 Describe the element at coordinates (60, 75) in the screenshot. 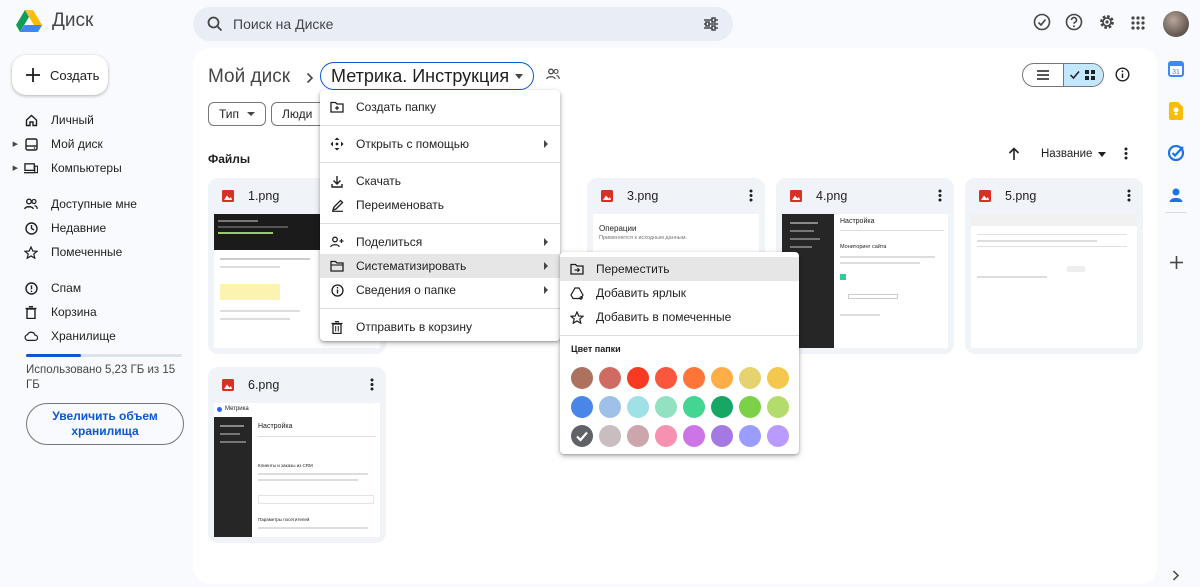

I see `new-button: Создать` at that location.